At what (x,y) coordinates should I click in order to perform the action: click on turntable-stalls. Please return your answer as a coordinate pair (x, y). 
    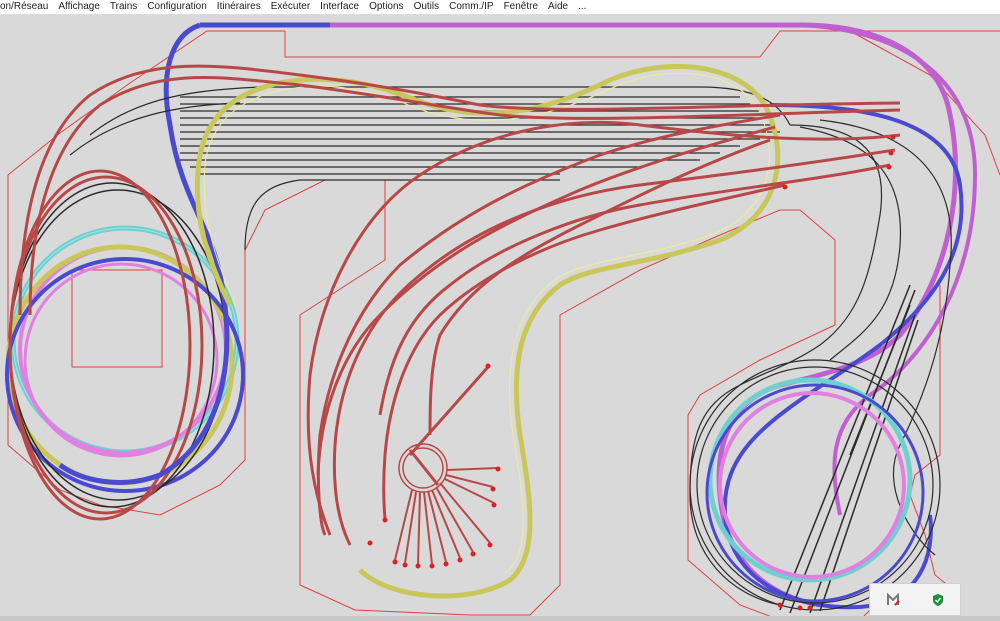
    Looking at the image, I should click on (446, 516).